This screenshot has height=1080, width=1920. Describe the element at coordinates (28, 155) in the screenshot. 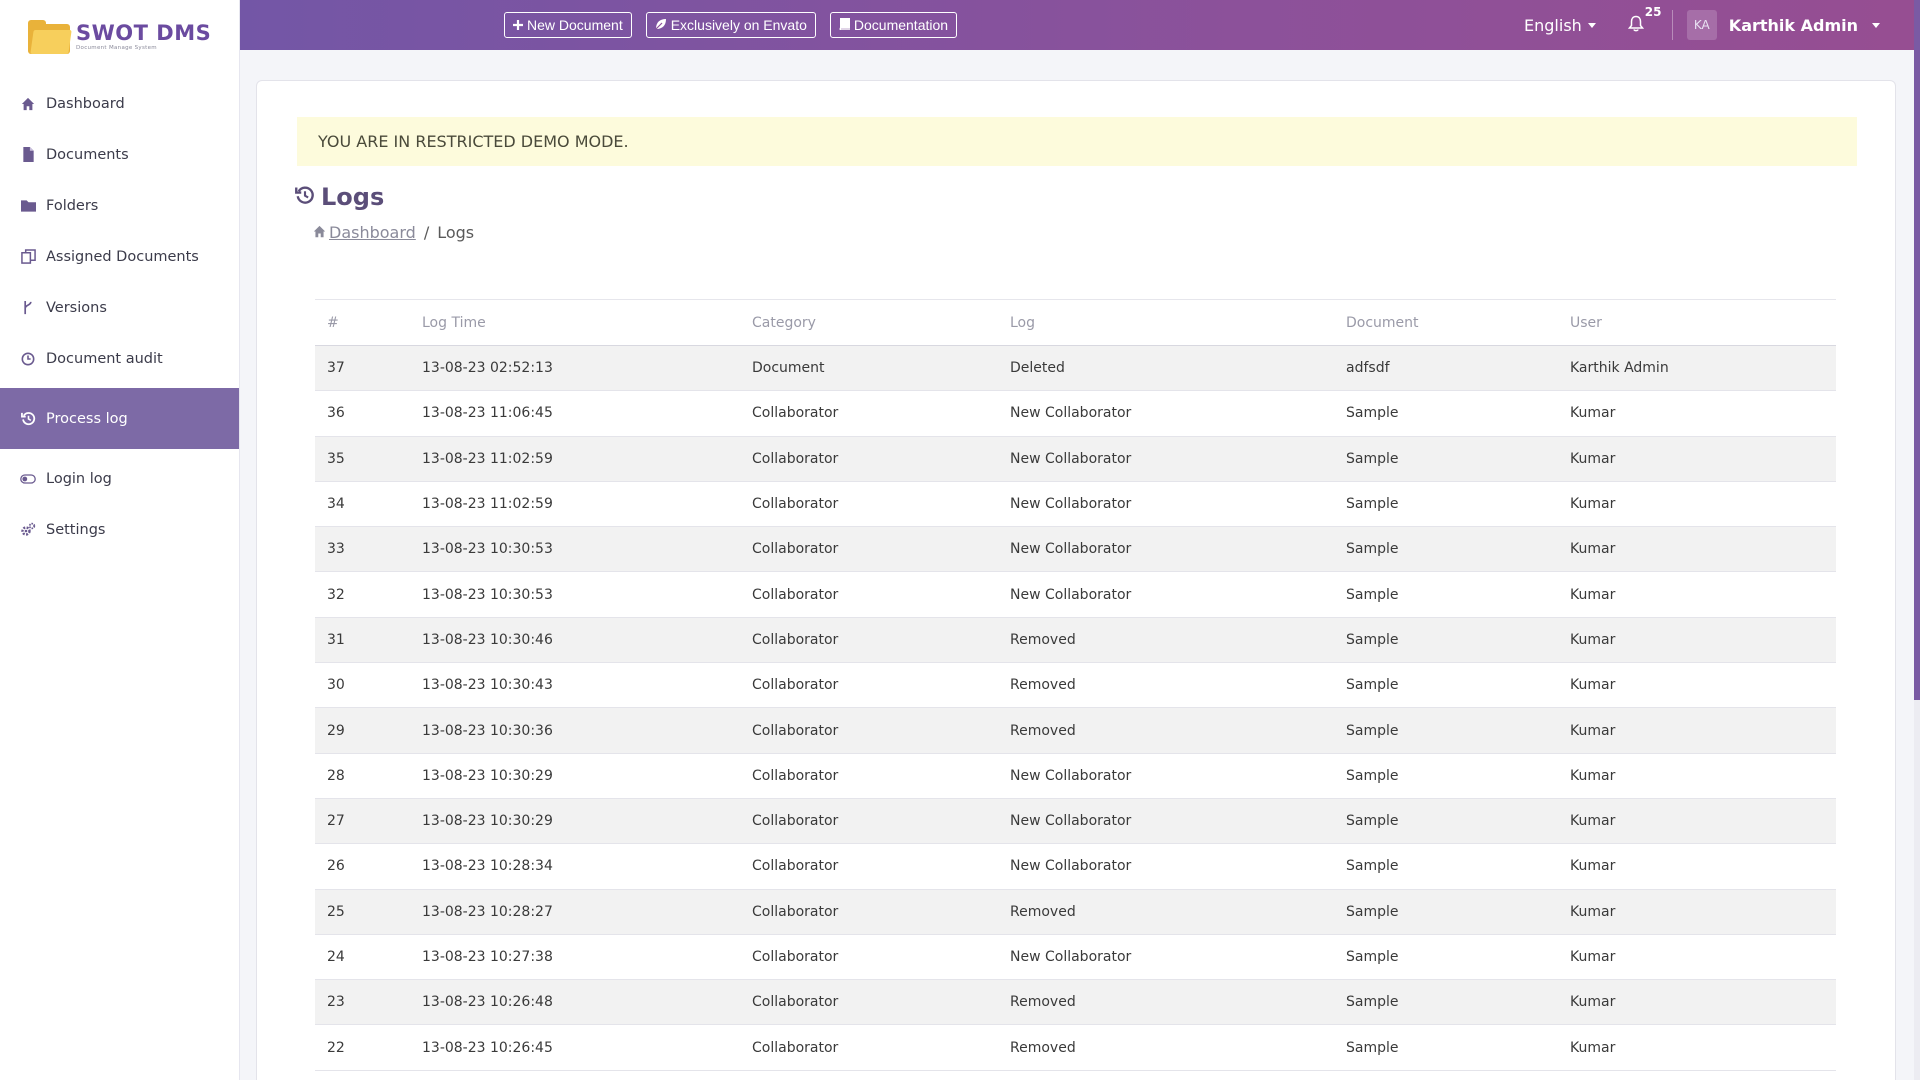

I see `file-icon` at that location.